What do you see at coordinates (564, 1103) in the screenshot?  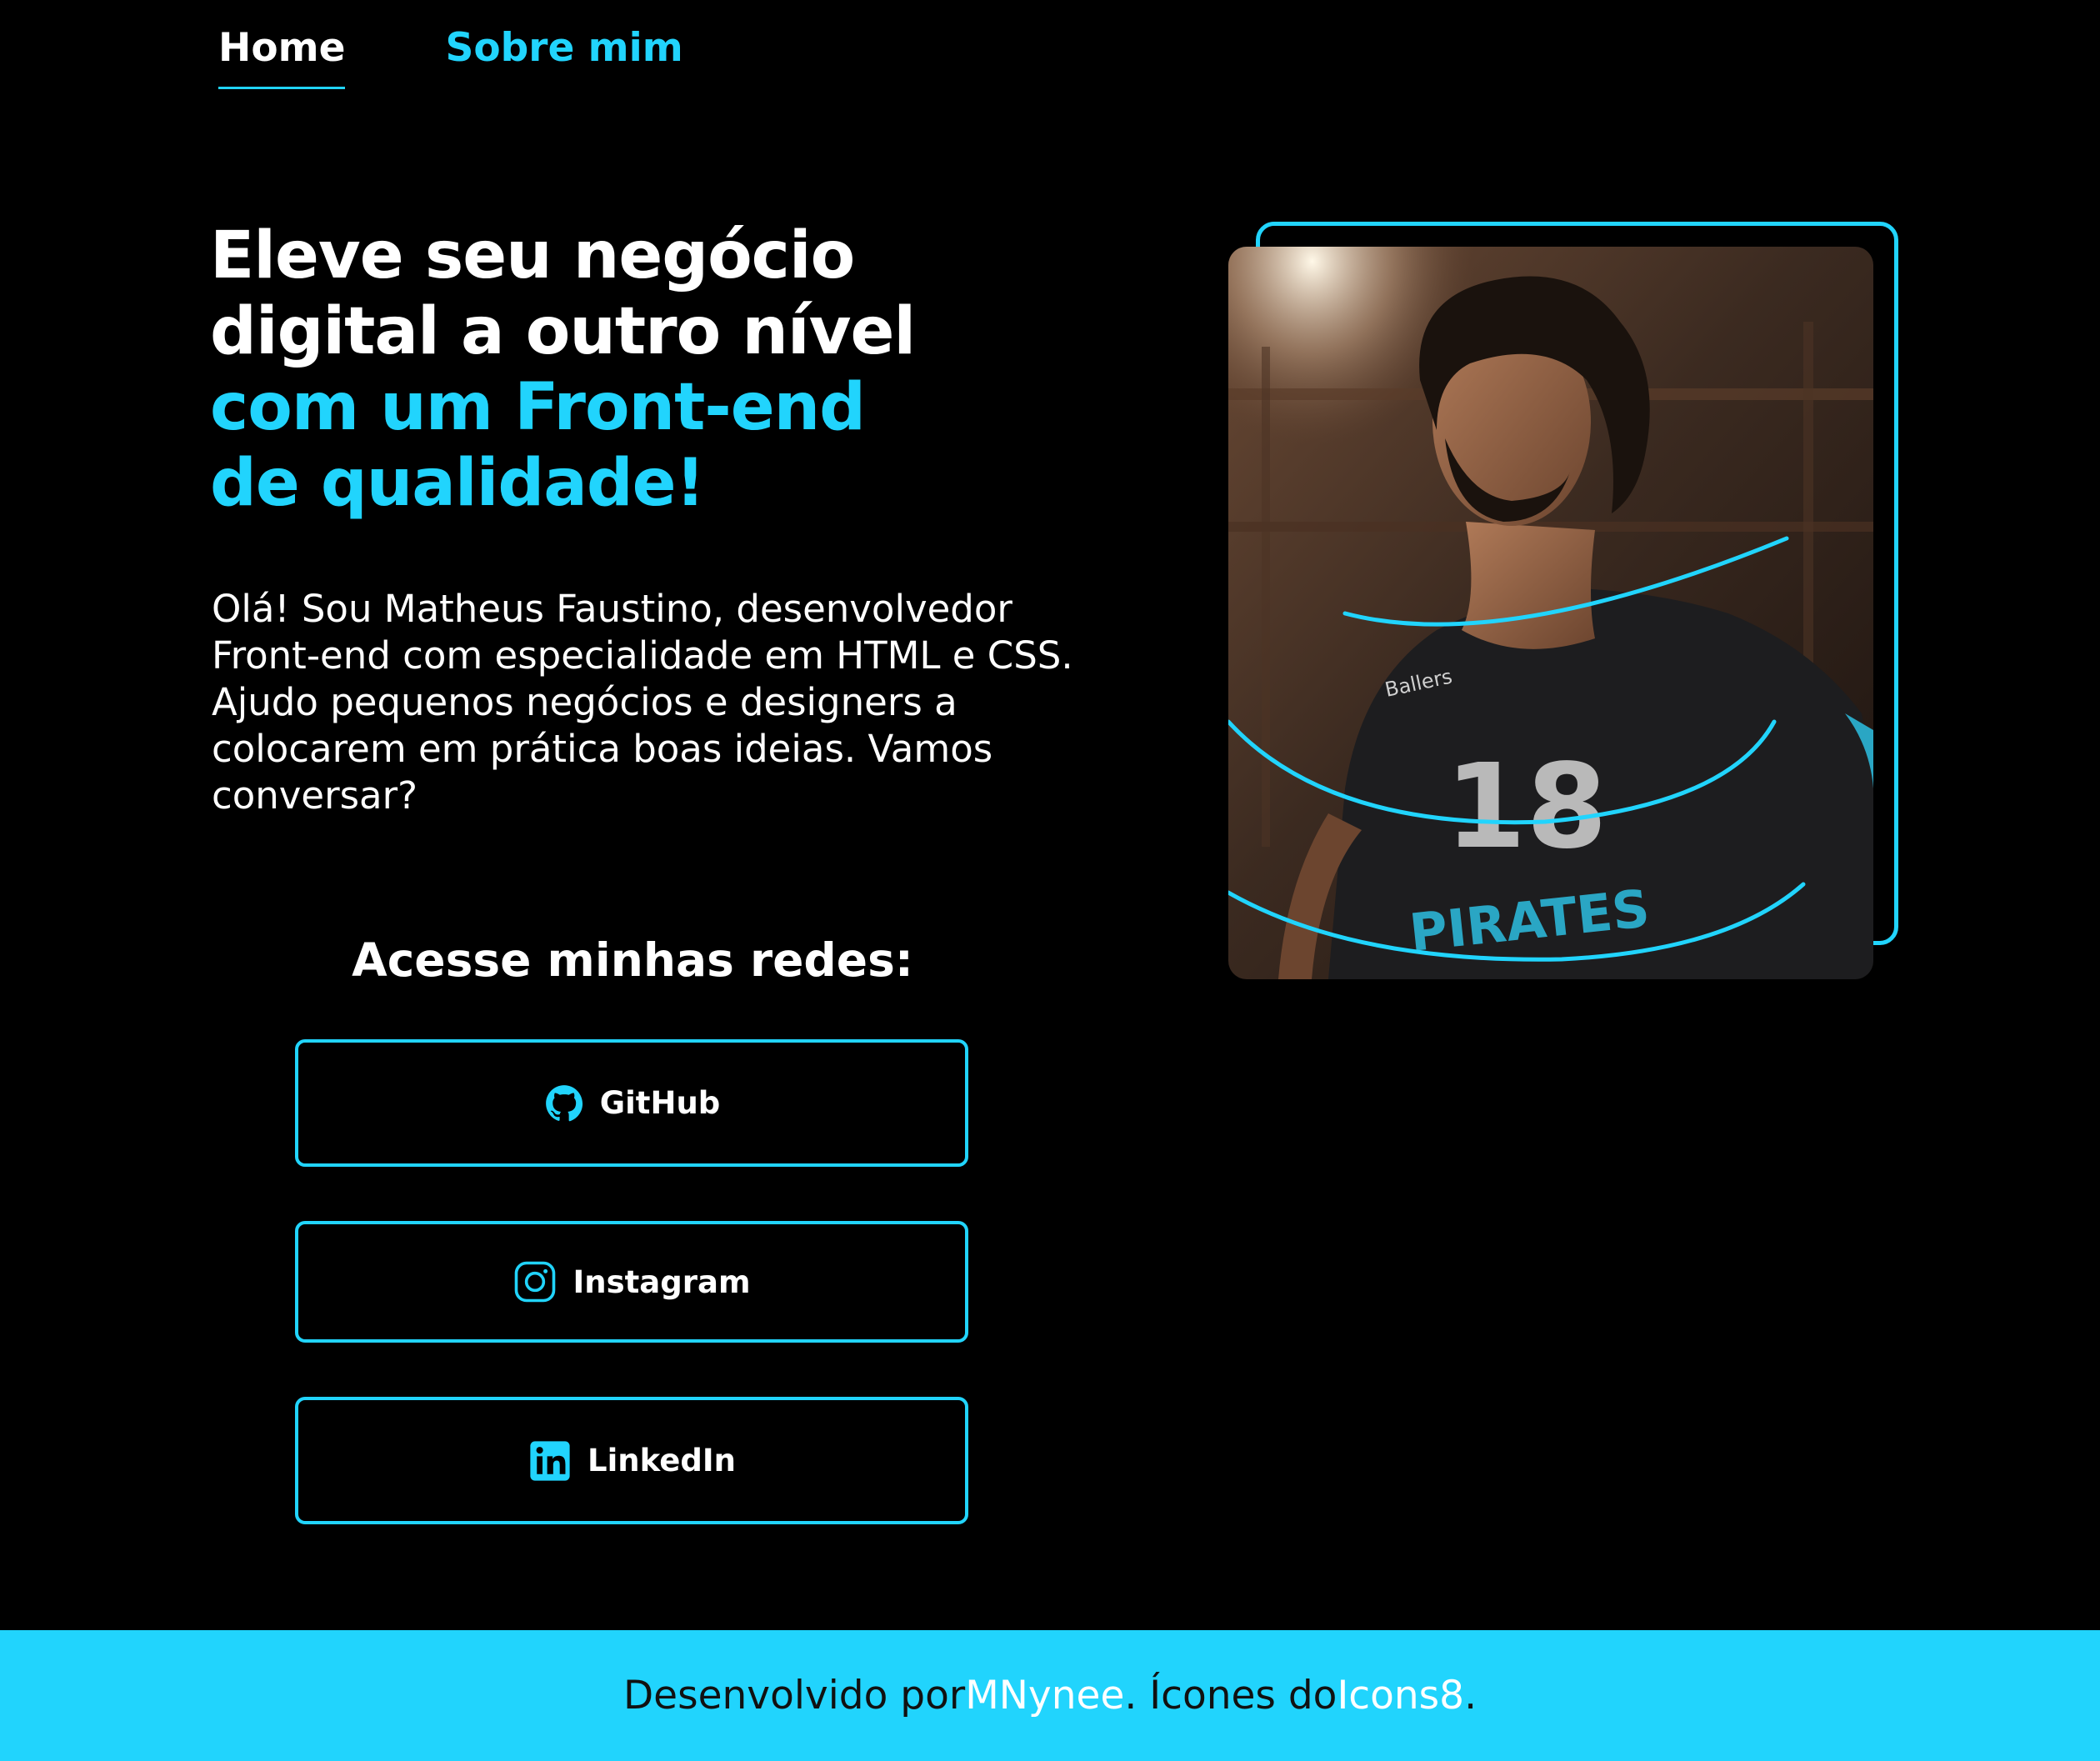 I see `github-icon` at bounding box center [564, 1103].